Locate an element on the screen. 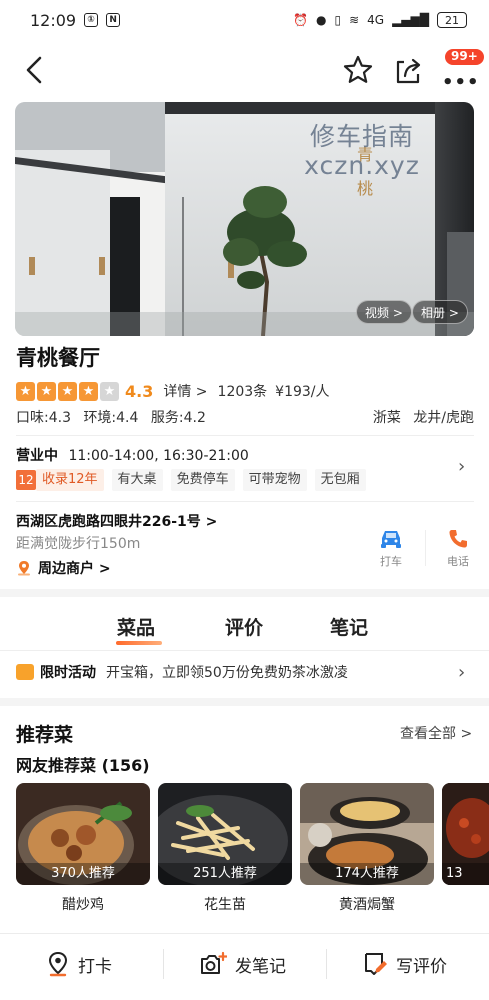  write-review-button: 写评价 is located at coordinates (404, 964).